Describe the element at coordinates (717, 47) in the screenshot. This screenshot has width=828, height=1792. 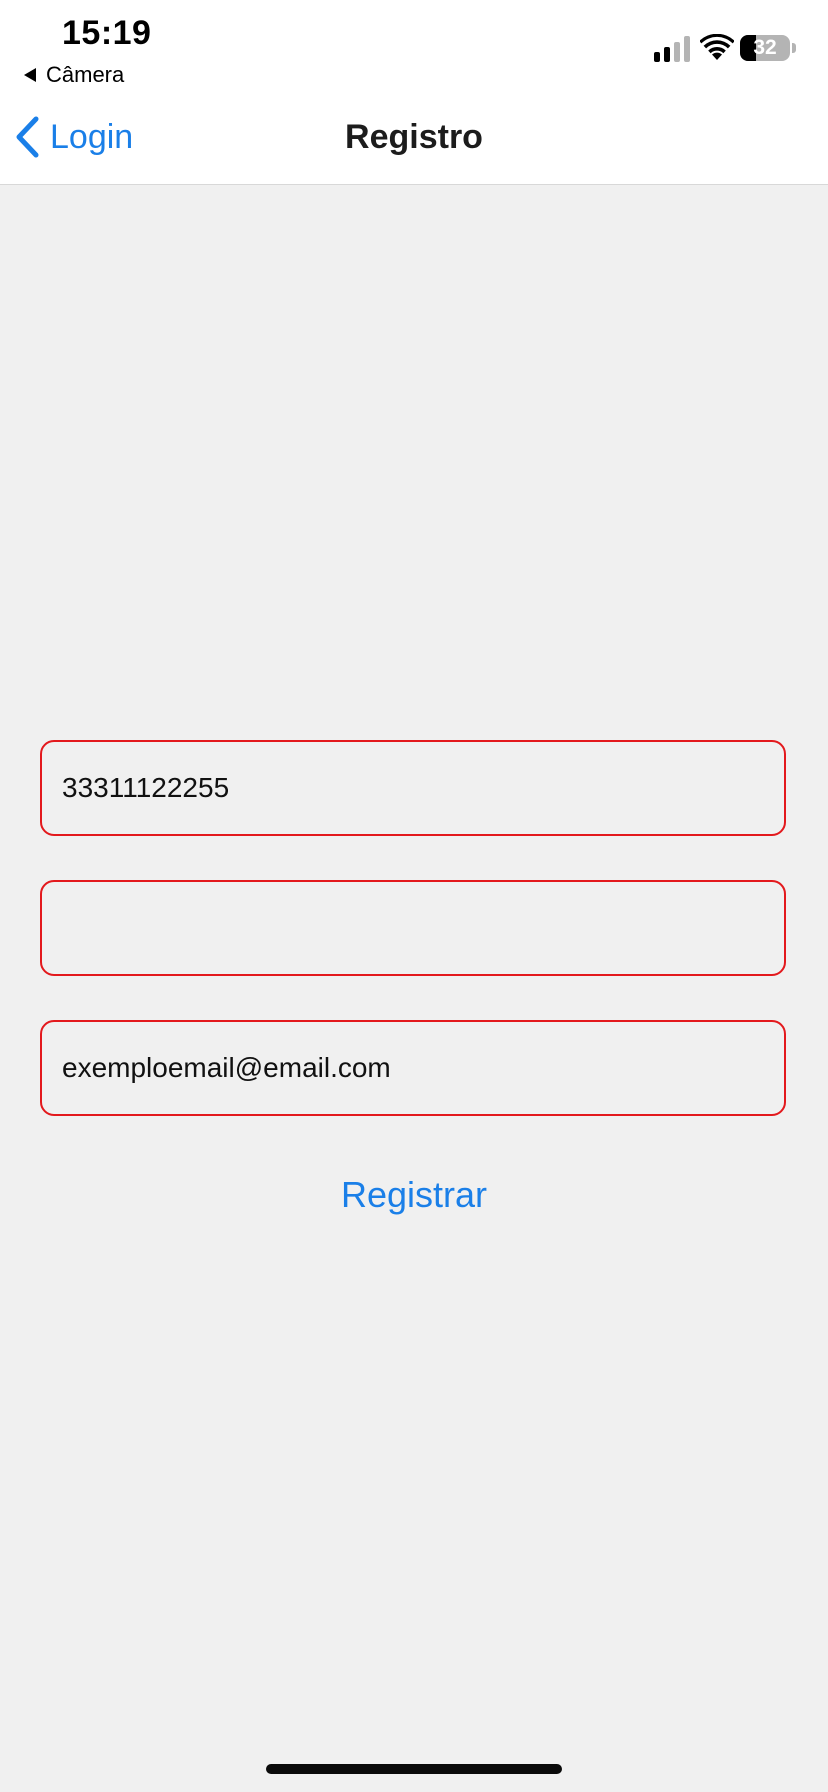
I see `wifi-icon` at that location.